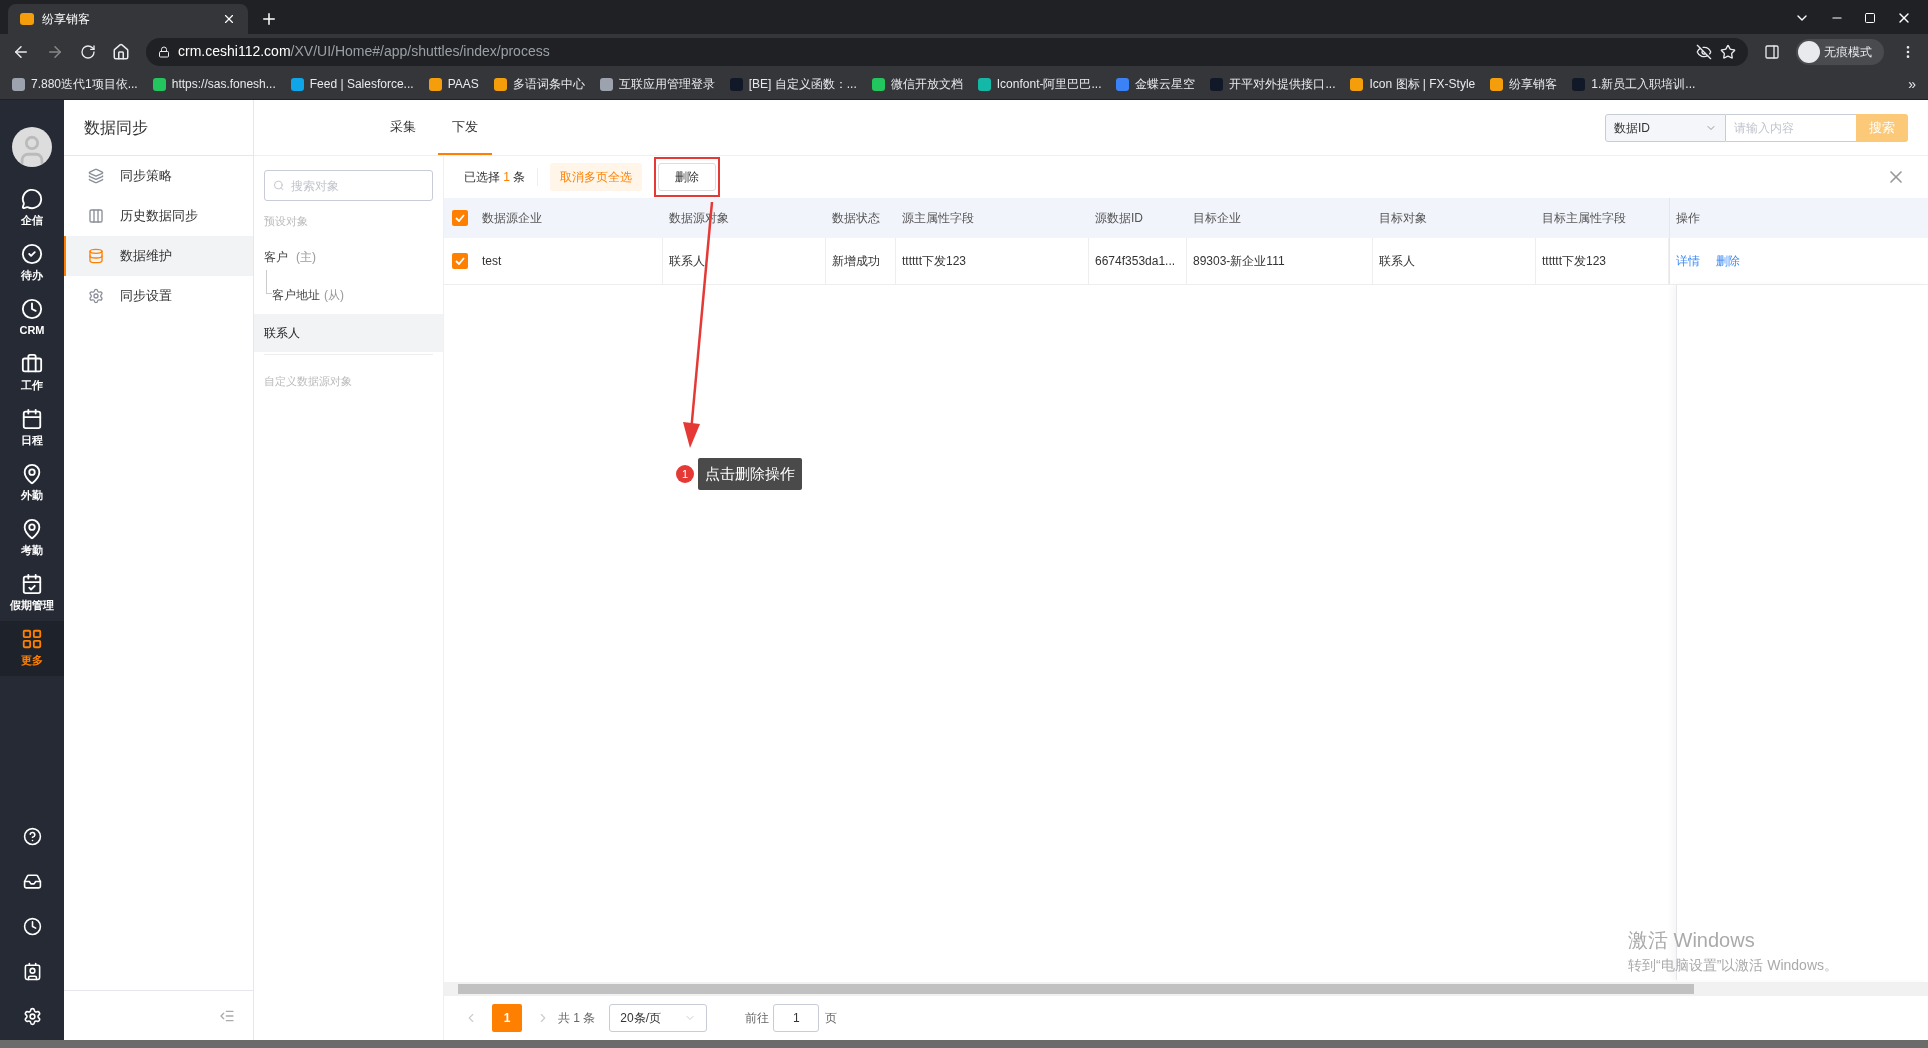 This screenshot has height=1048, width=1928. Describe the element at coordinates (32, 474) in the screenshot. I see `pin-icon` at that location.